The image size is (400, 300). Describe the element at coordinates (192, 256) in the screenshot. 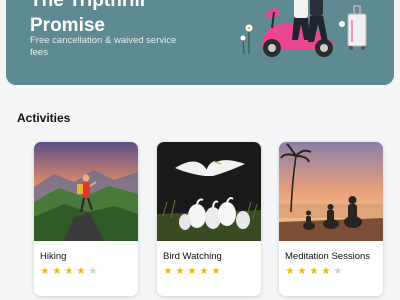

I see `activity-label: Bird Watching` at that location.